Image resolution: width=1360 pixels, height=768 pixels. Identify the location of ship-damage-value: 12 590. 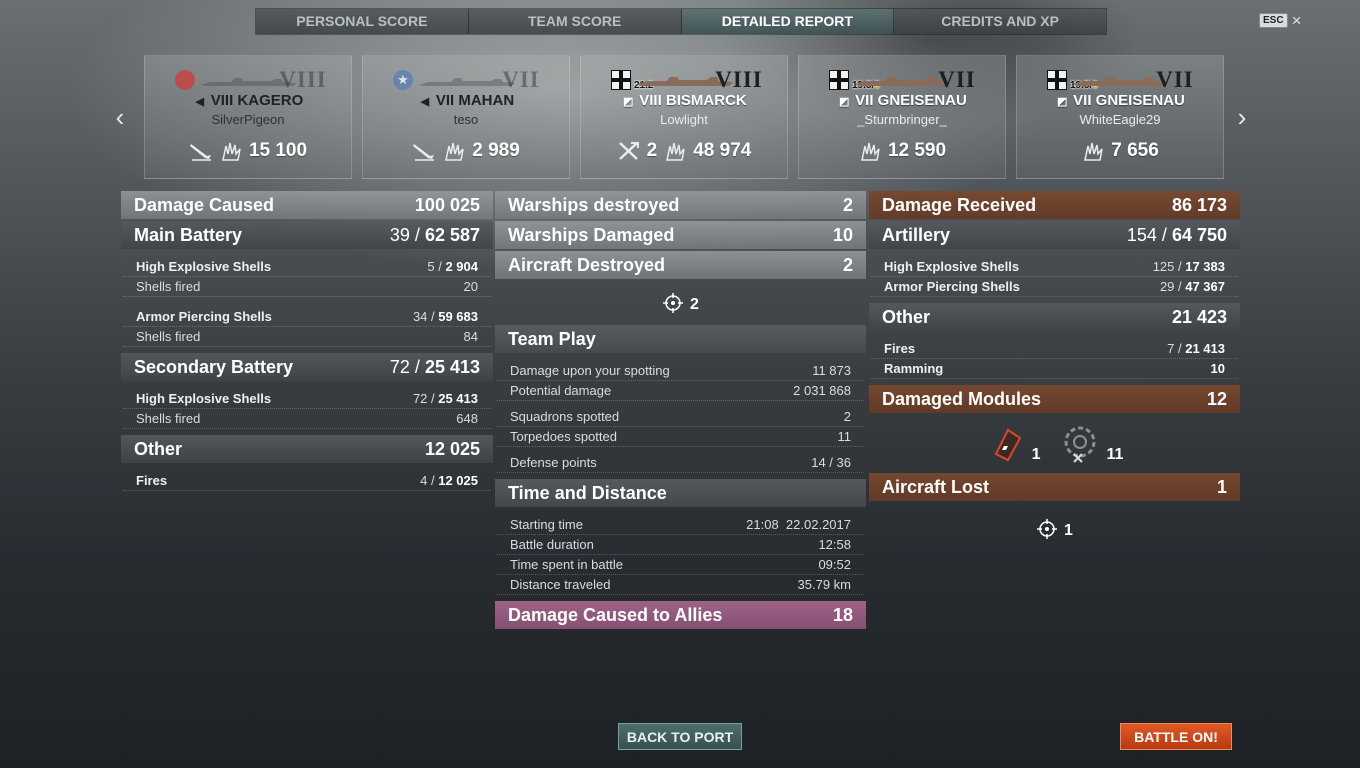
(917, 150).